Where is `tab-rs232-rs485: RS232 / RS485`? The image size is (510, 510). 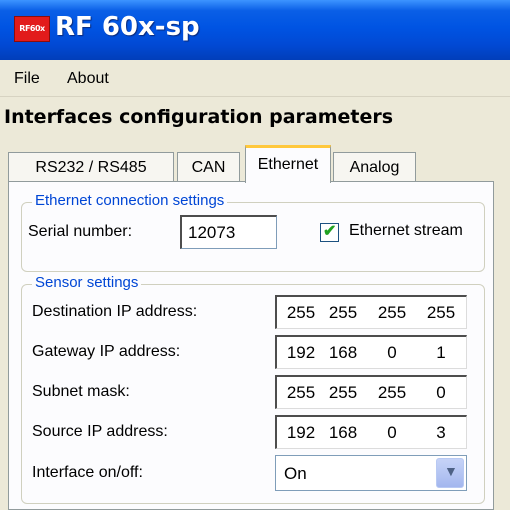
tab-rs232-rs485: RS232 / RS485 is located at coordinates (91, 167).